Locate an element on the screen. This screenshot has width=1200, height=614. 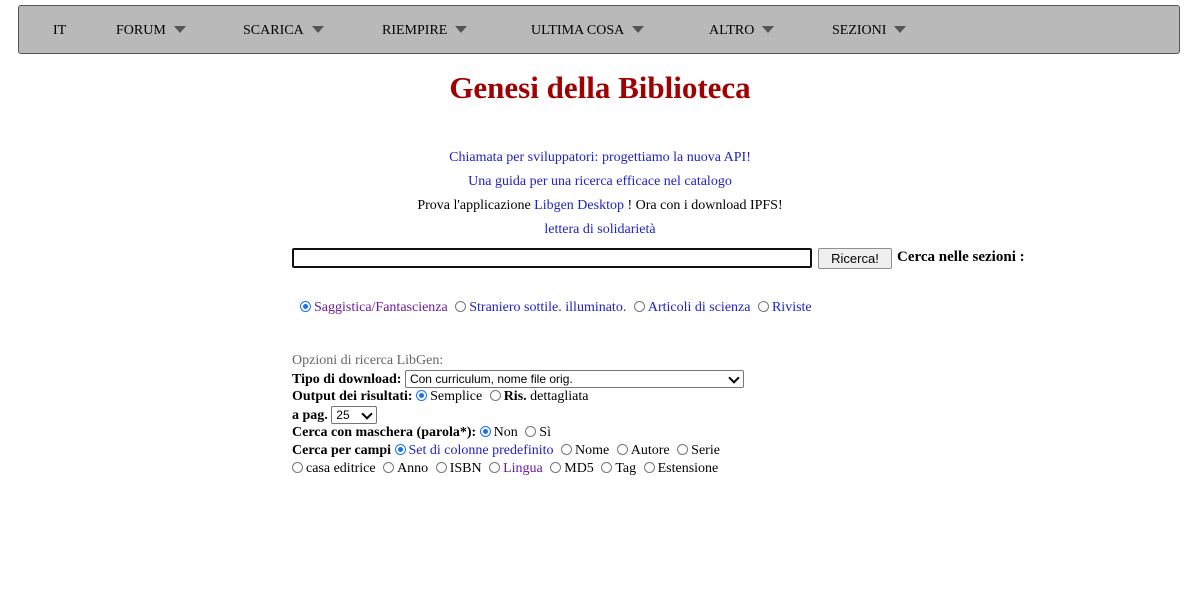
output-detailed-option: Ris. dettagliata is located at coordinates (539, 396).